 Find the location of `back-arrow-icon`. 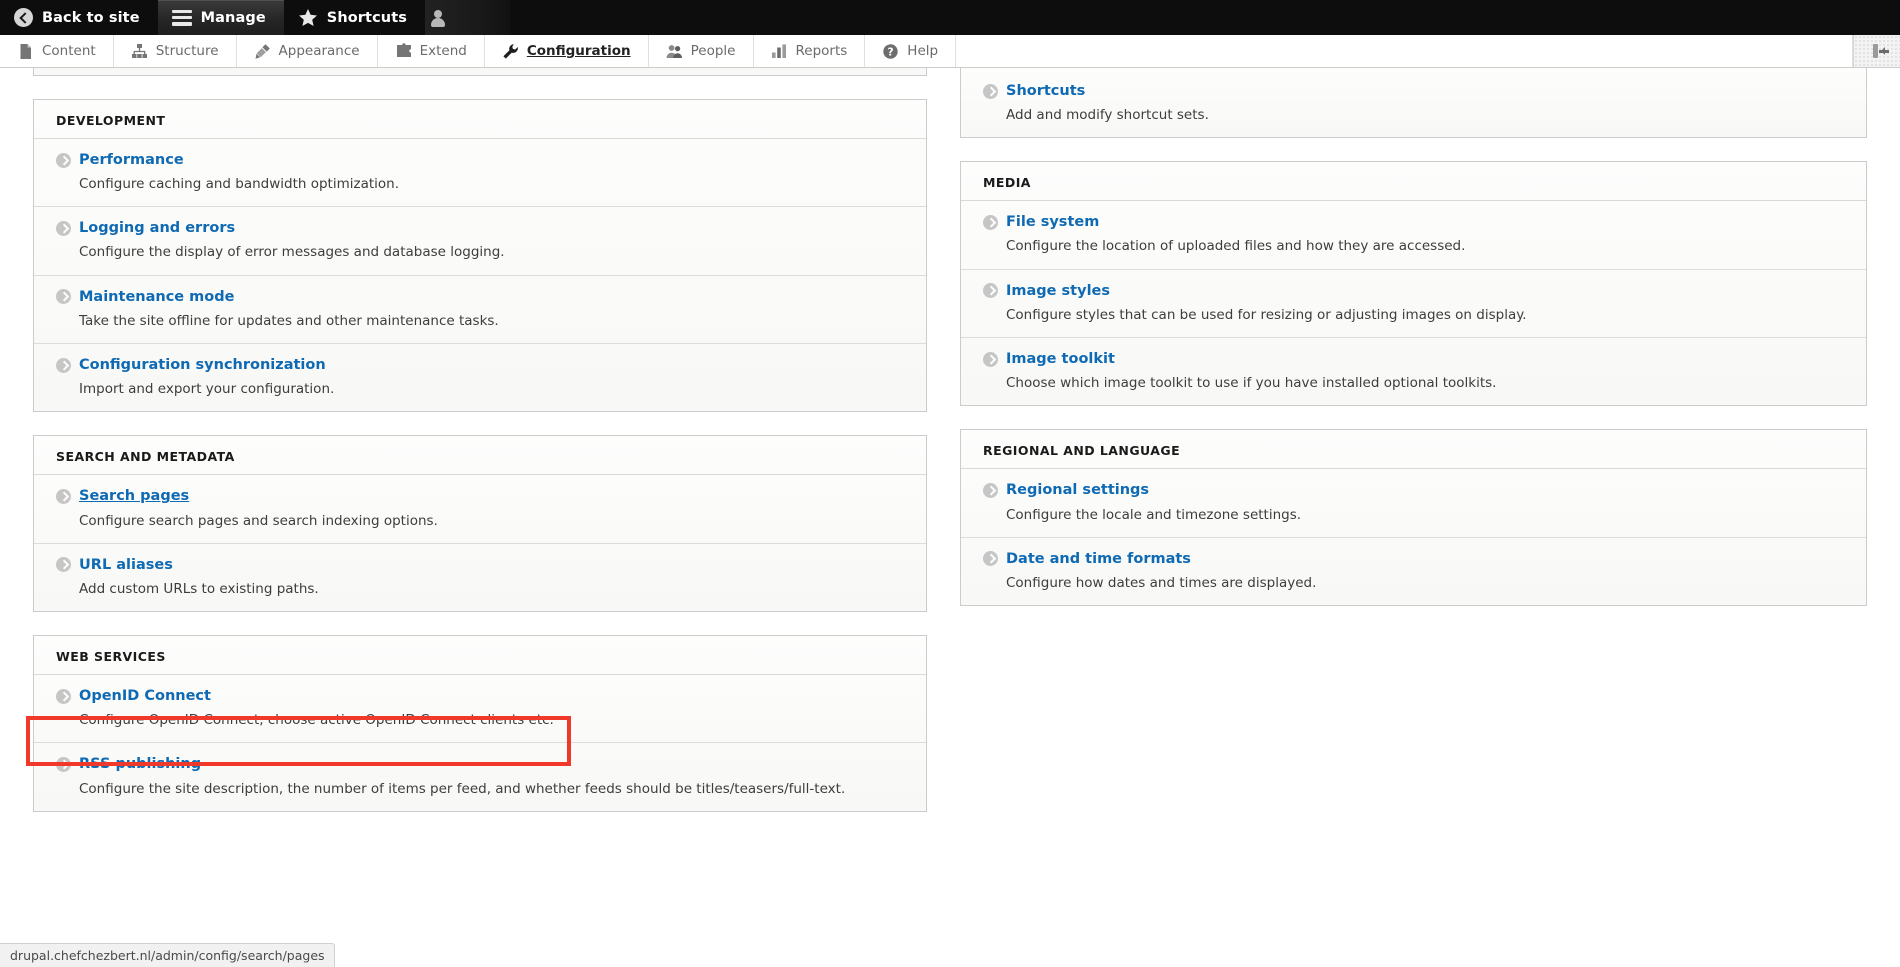

back-arrow-icon is located at coordinates (23, 17).